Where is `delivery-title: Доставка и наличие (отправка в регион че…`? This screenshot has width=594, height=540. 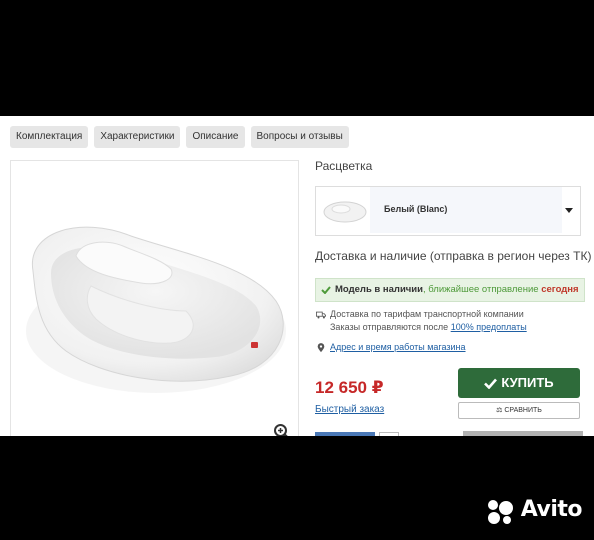 delivery-title: Доставка и наличие (отправка в регион че… is located at coordinates (453, 256).